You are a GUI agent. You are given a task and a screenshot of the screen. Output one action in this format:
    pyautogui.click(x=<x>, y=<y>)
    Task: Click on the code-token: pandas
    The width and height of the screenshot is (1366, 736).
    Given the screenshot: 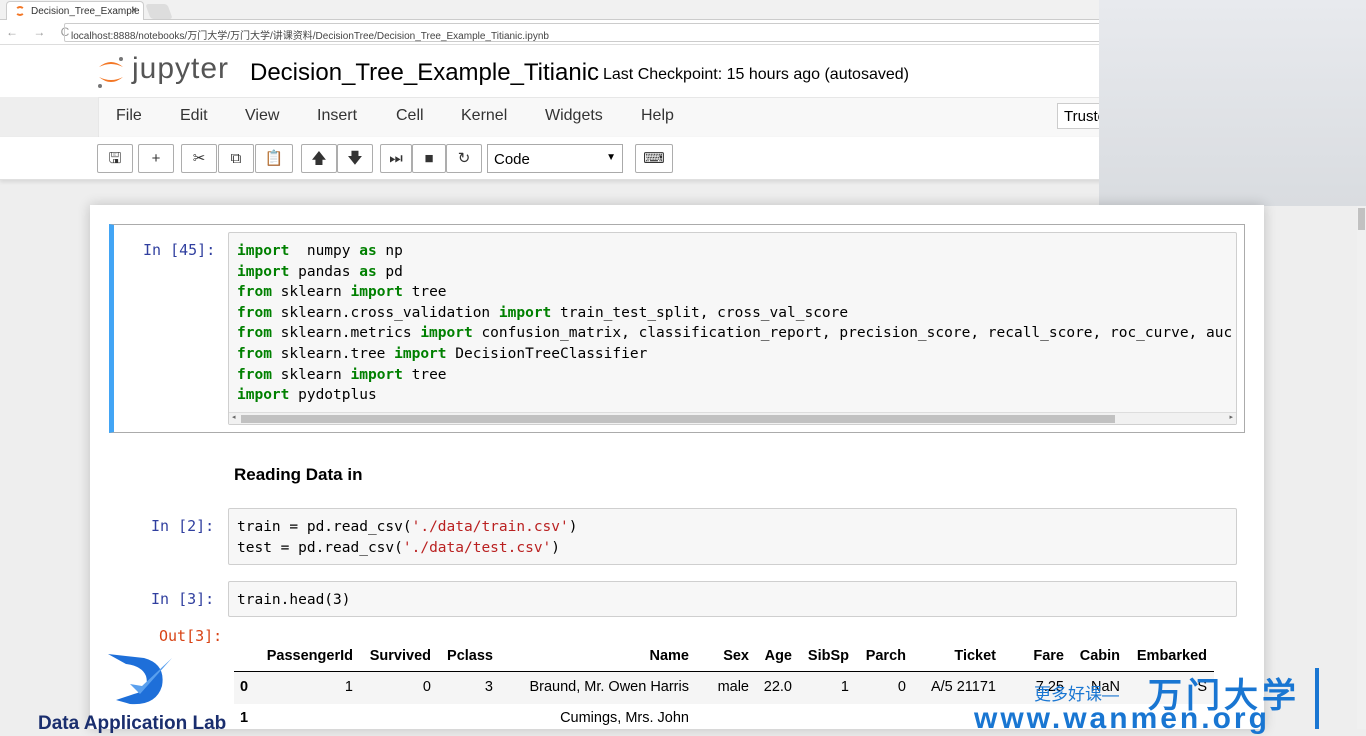 What is the action you would take?
    pyautogui.click(x=324, y=271)
    